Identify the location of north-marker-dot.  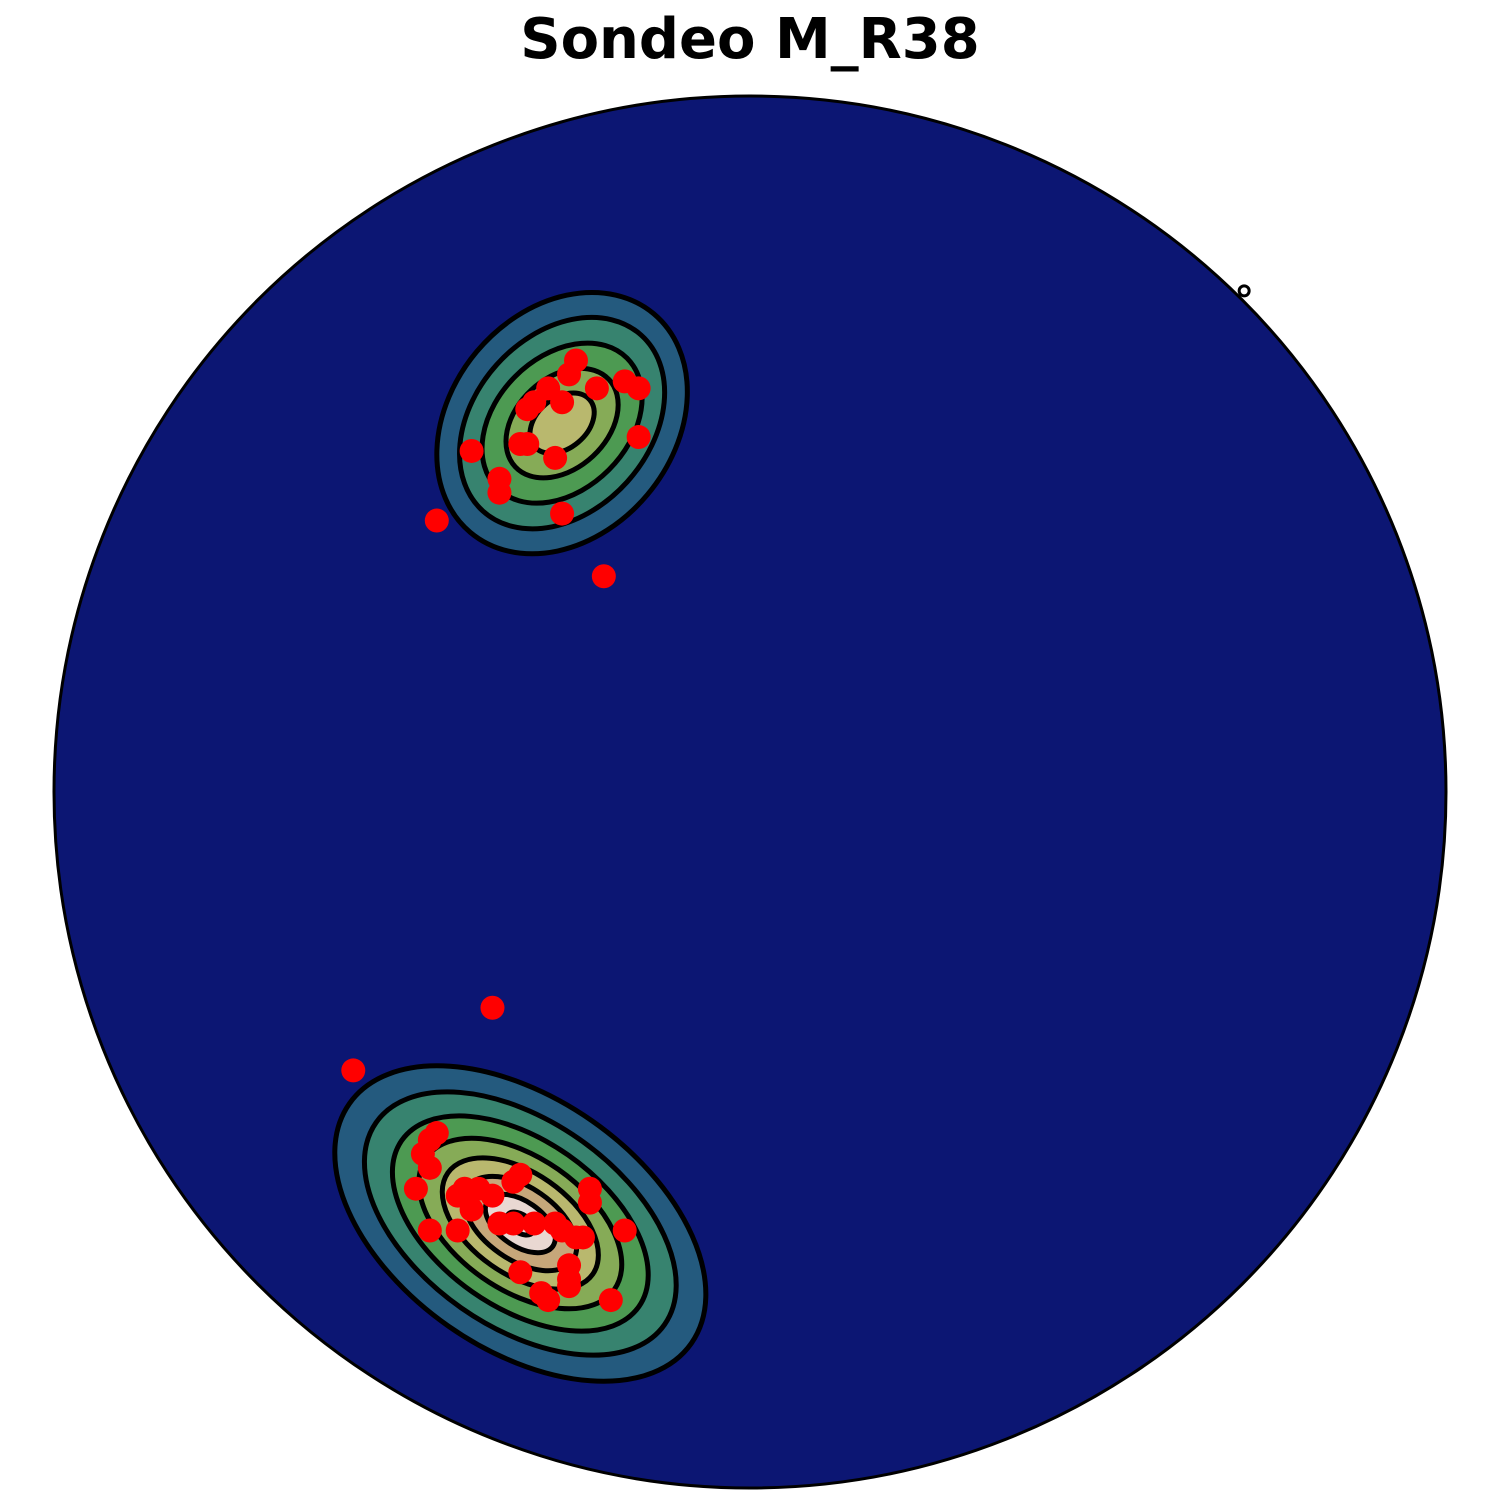
(1244, 291).